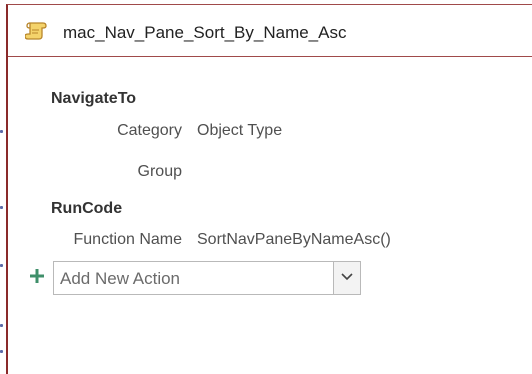  I want to click on arg-label-group: Group, so click(159, 171).